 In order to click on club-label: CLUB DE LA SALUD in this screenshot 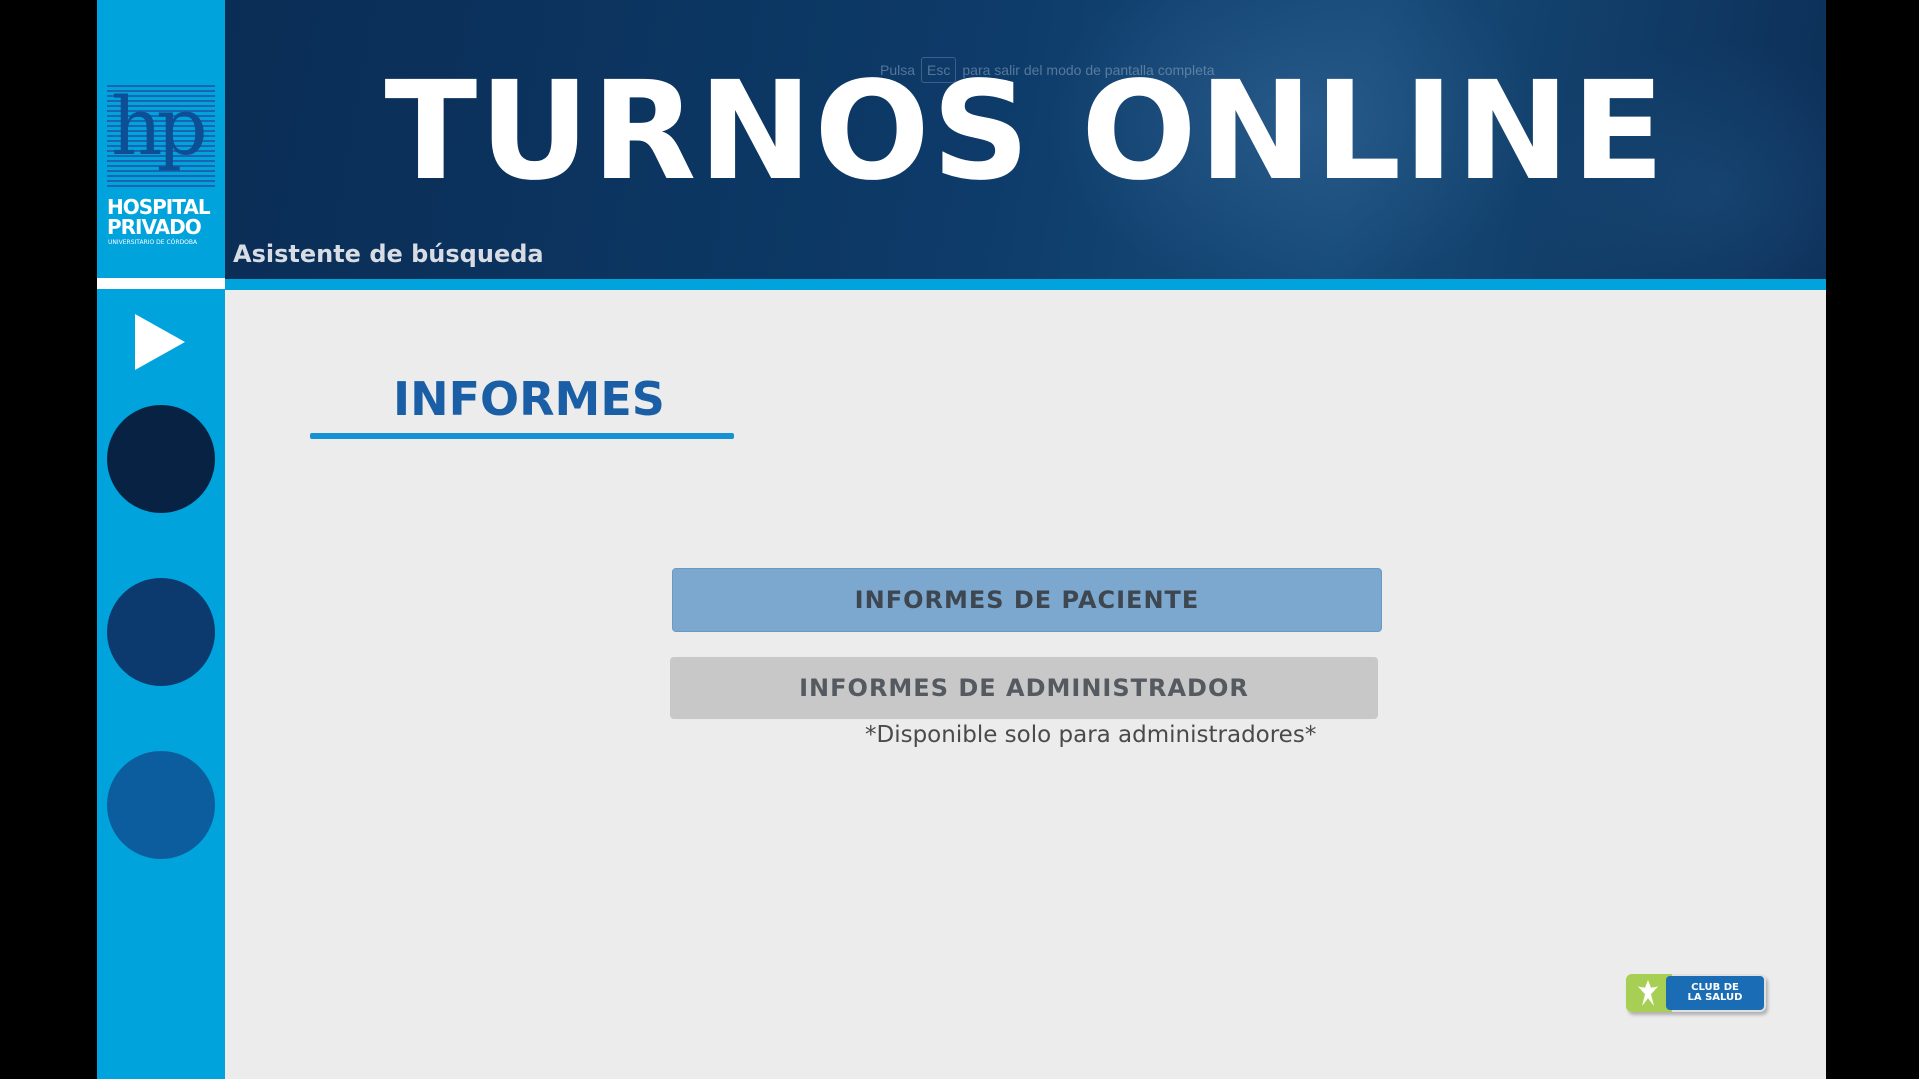, I will do `click(1715, 993)`.